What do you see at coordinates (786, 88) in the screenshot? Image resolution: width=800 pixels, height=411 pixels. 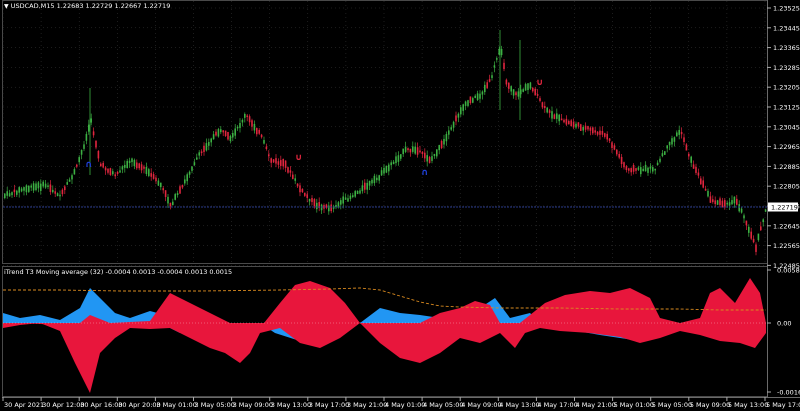 I see `price-label: 1.23205` at bounding box center [786, 88].